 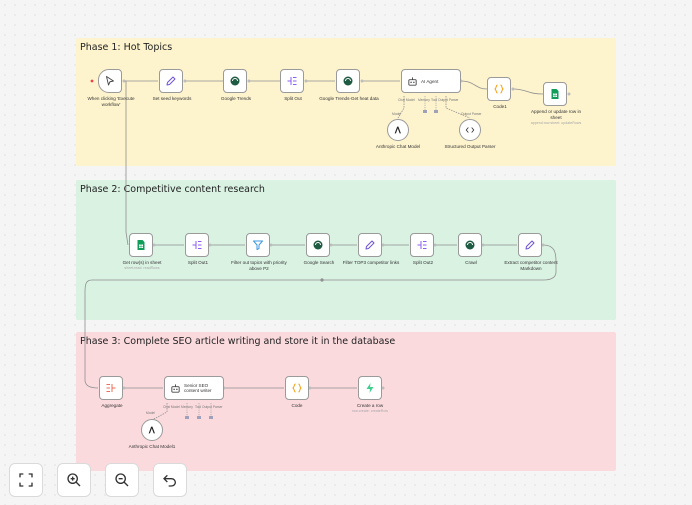 I want to click on seo-writer-port-memory: Memory, so click(x=187, y=407).